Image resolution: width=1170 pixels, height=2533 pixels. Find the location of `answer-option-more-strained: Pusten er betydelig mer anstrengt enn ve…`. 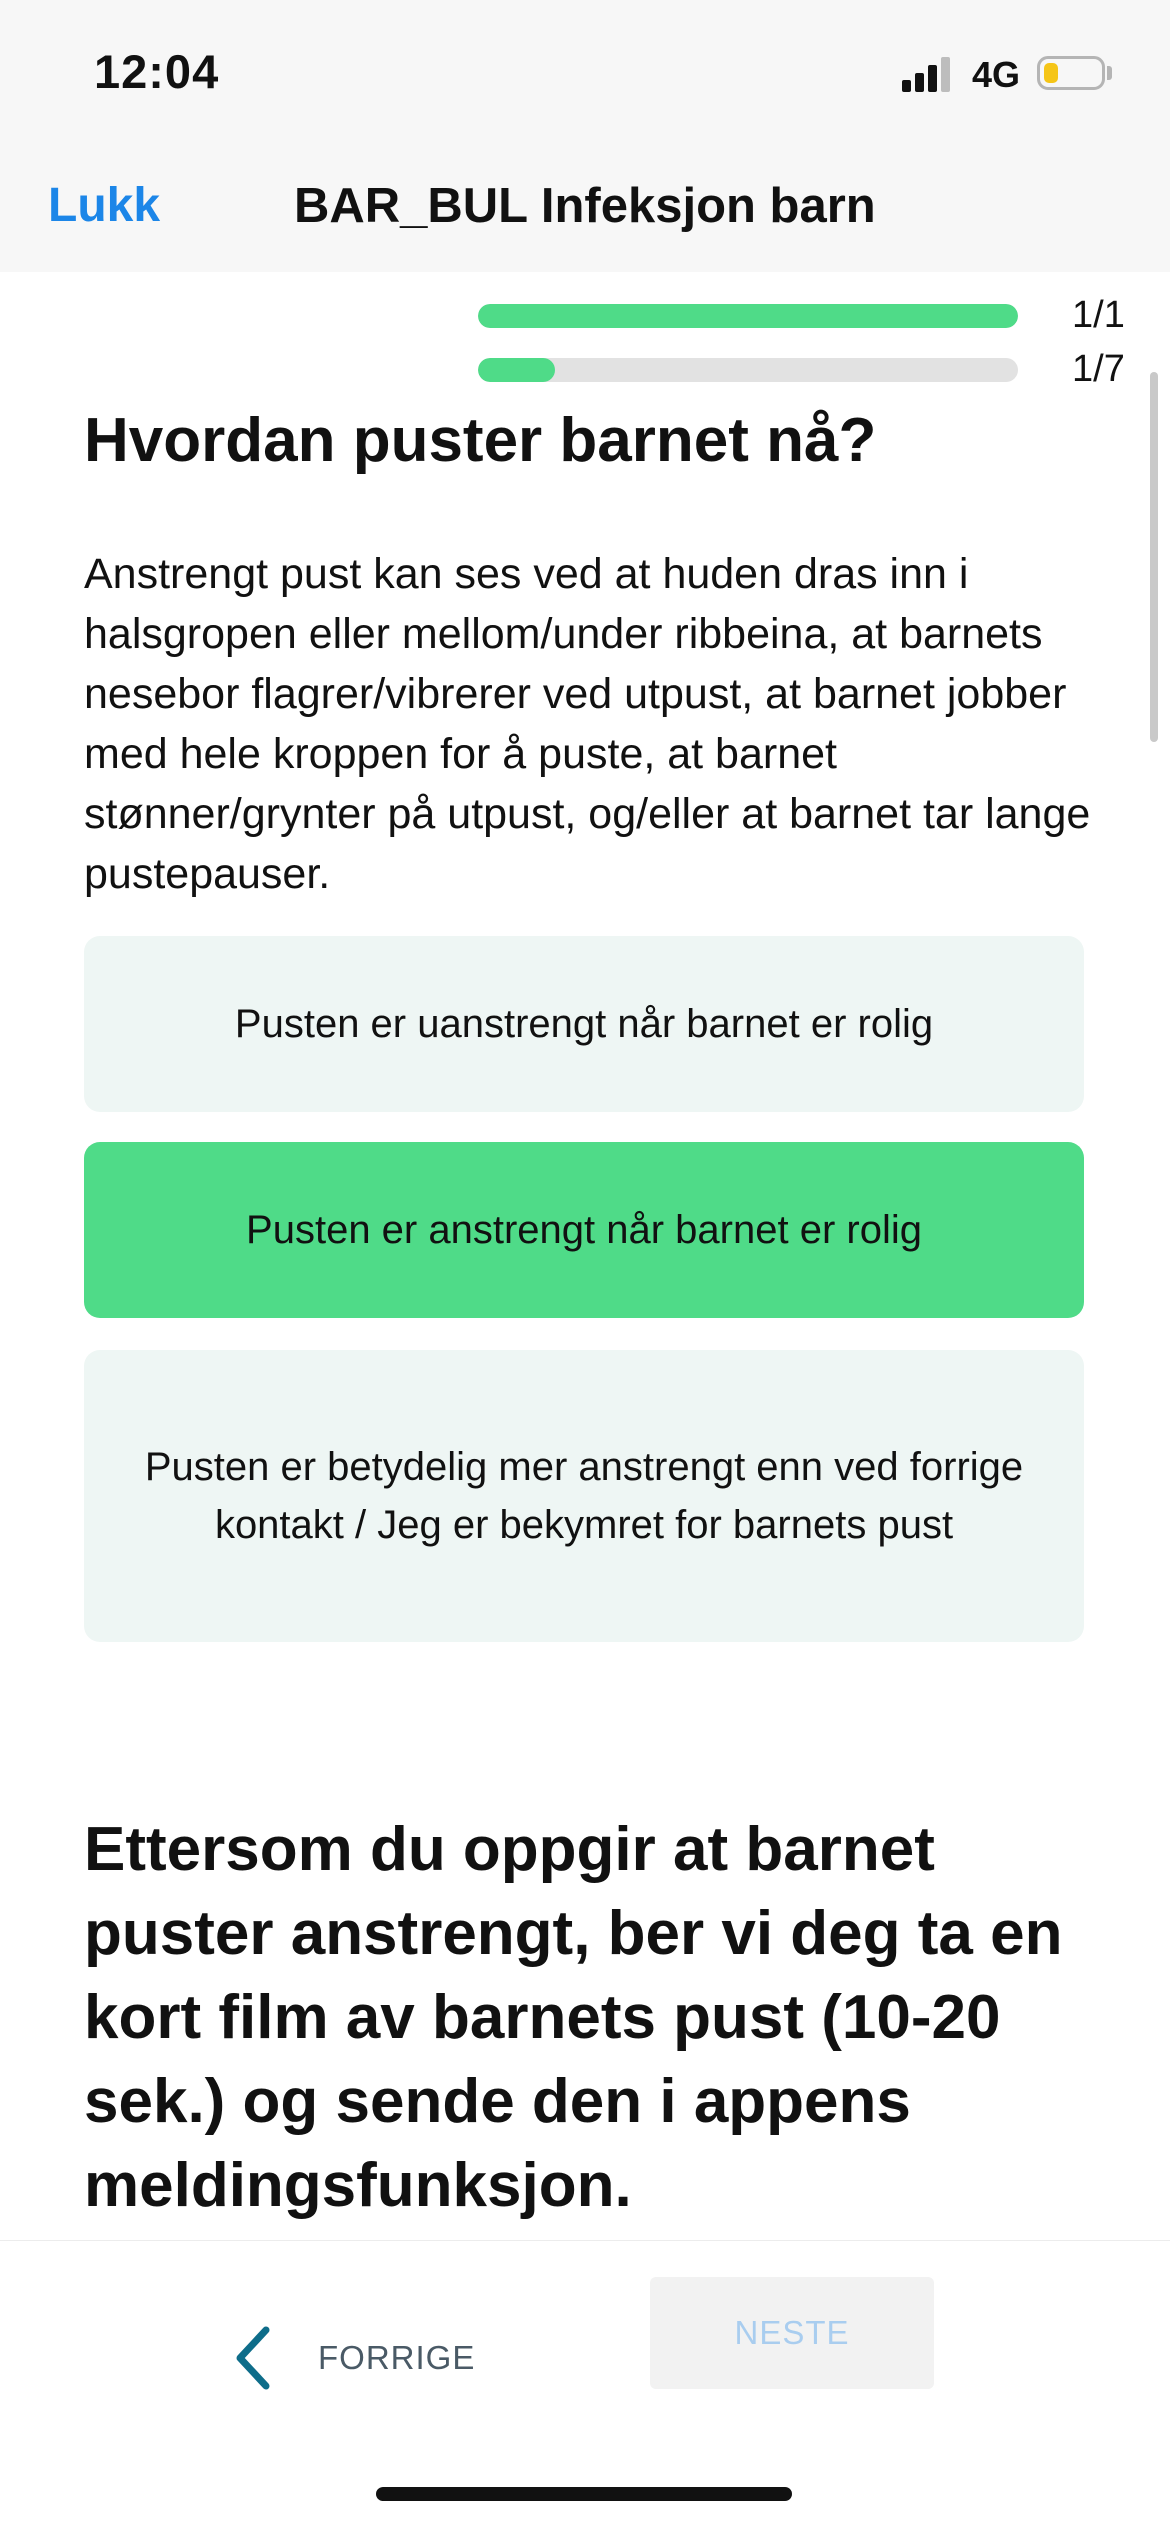

answer-option-more-strained: Pusten er betydelig mer anstrengt enn ve… is located at coordinates (584, 1496).